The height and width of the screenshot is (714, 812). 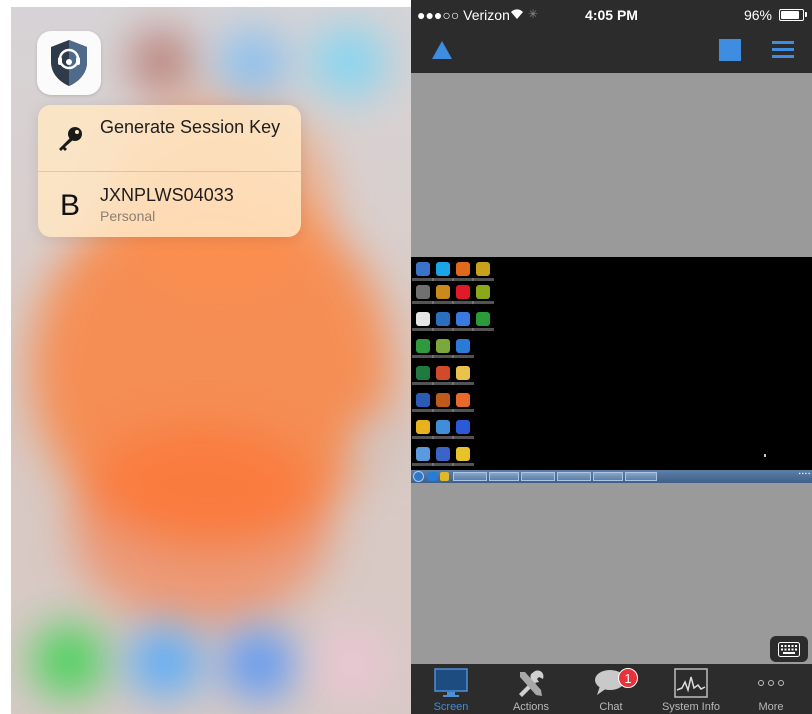 What do you see at coordinates (783, 50) in the screenshot?
I see `menu-icon` at bounding box center [783, 50].